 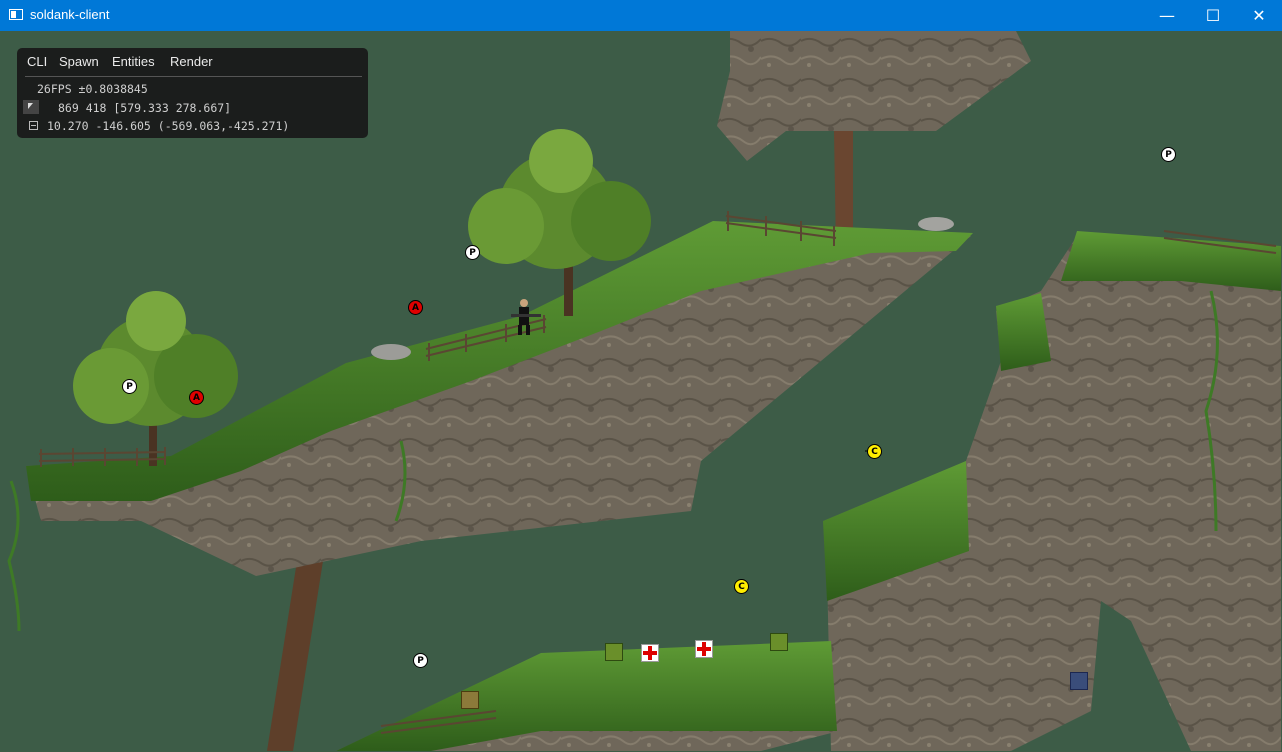 I want to click on close-icon: ✕, so click(x=1259, y=15).